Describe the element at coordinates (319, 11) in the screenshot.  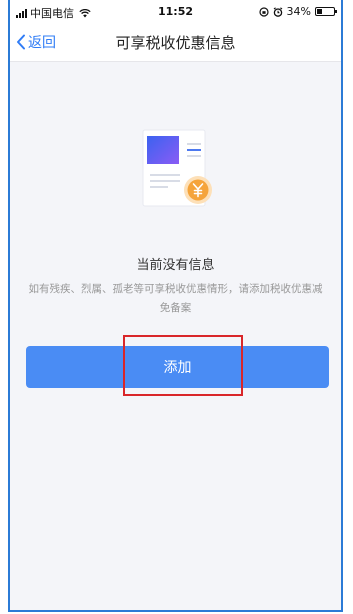
I see `battery-level` at that location.